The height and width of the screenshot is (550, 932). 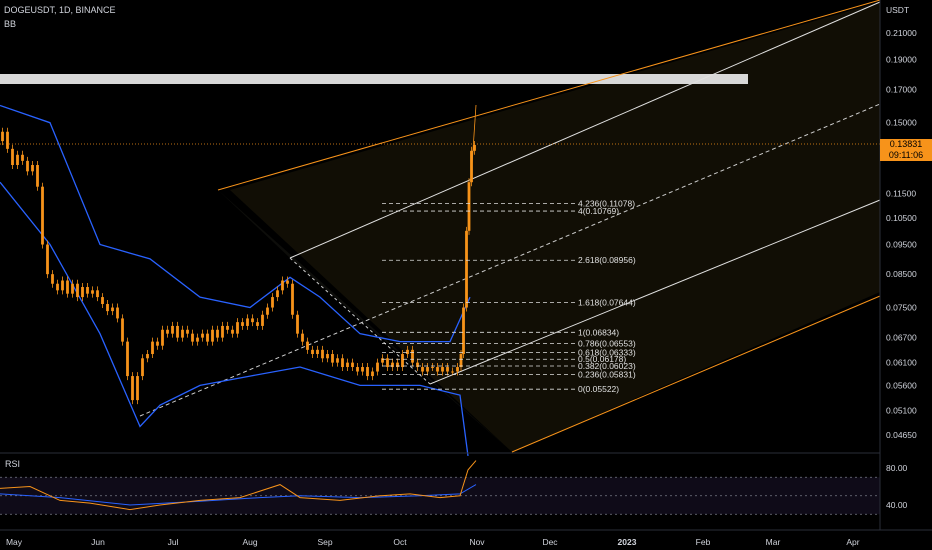 What do you see at coordinates (773, 542) in the screenshot?
I see `x-tick-label: Mar` at bounding box center [773, 542].